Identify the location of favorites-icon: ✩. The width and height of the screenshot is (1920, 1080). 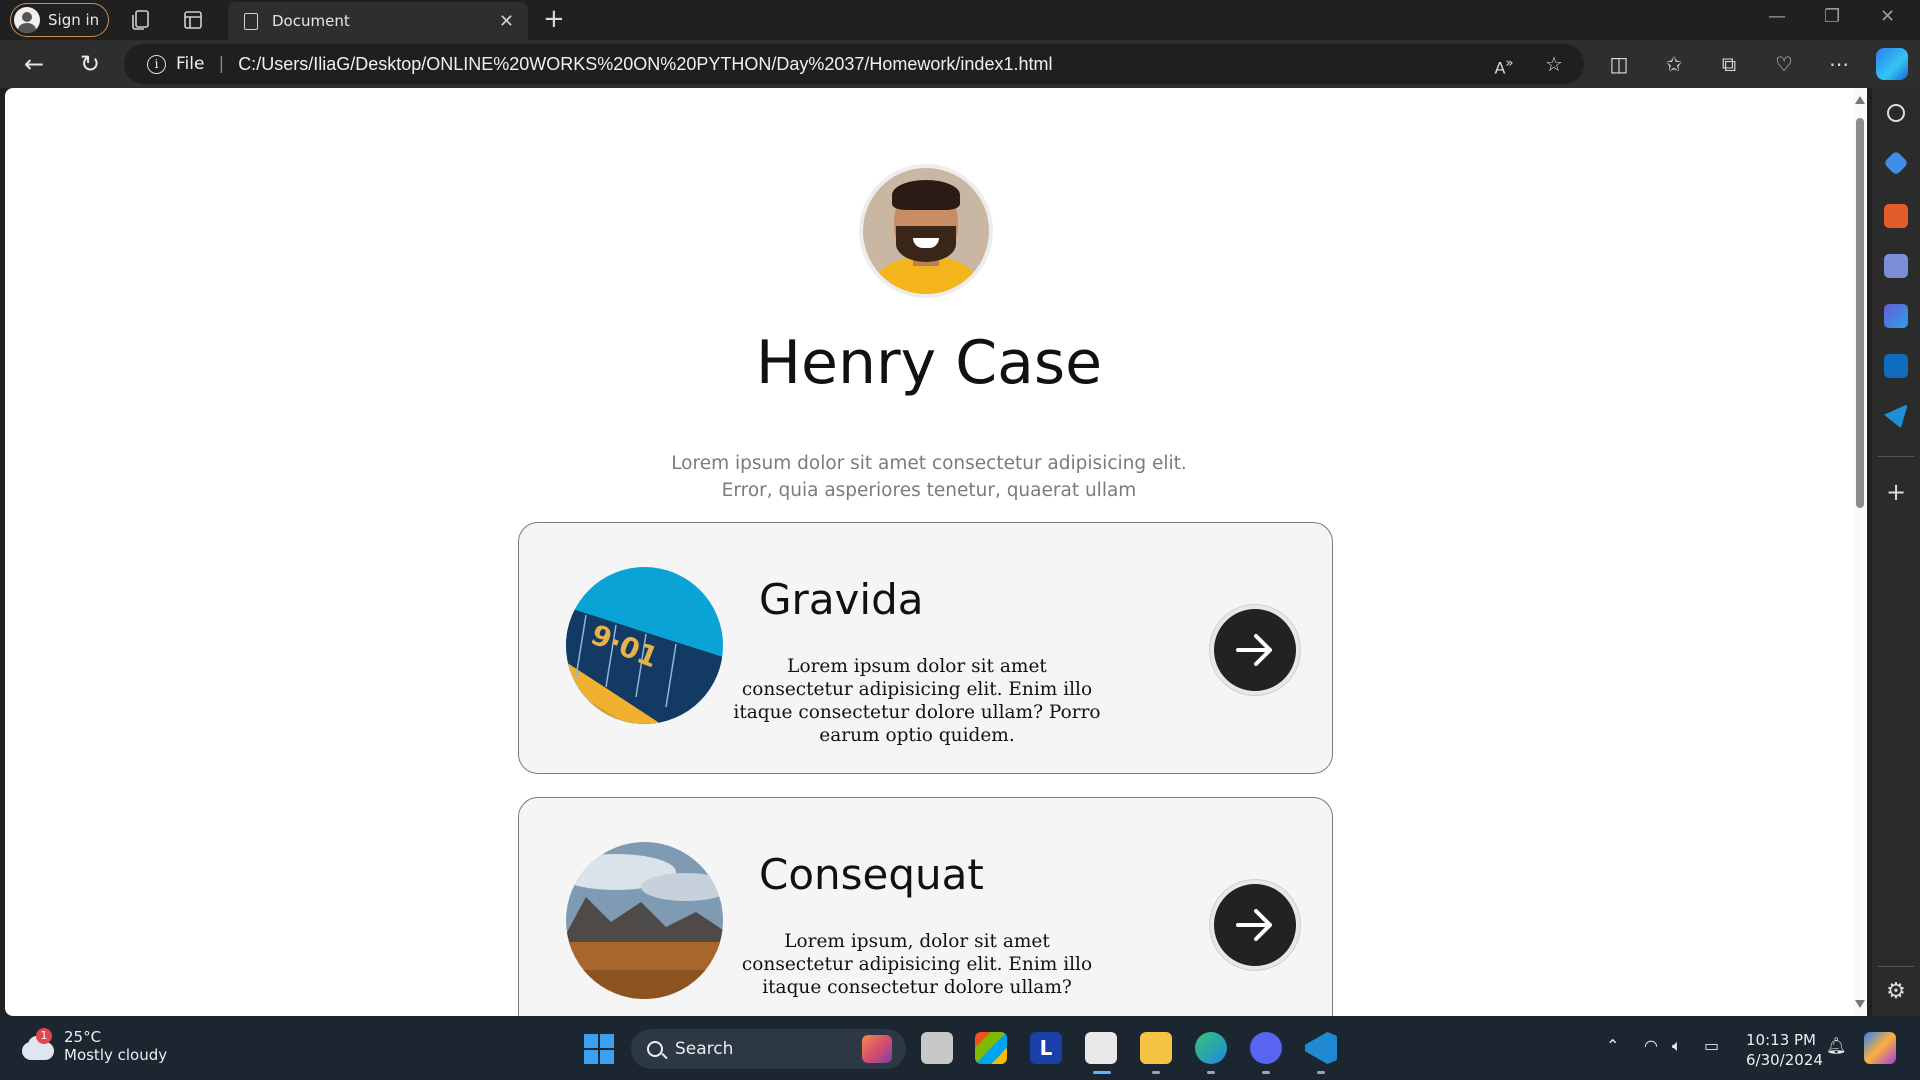
(1674, 64).